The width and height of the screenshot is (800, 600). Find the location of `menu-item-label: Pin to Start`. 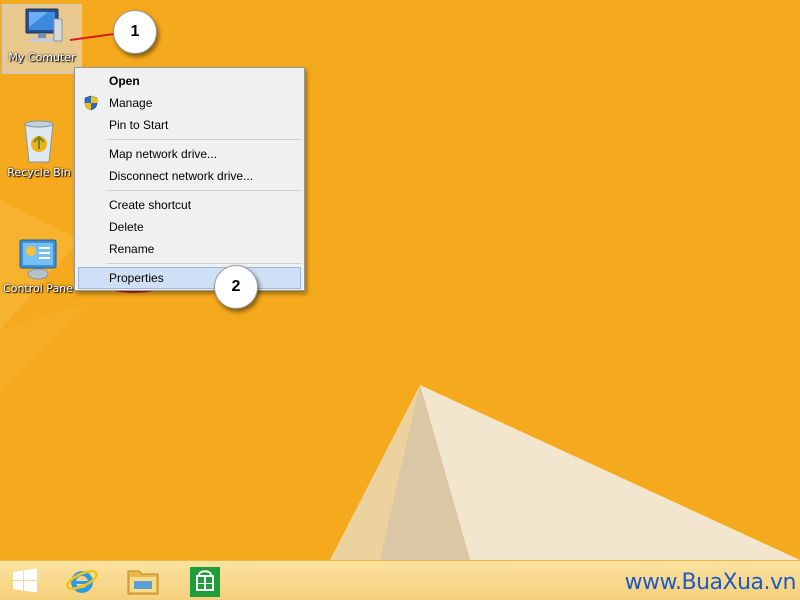

menu-item-label: Pin to Start is located at coordinates (139, 125).